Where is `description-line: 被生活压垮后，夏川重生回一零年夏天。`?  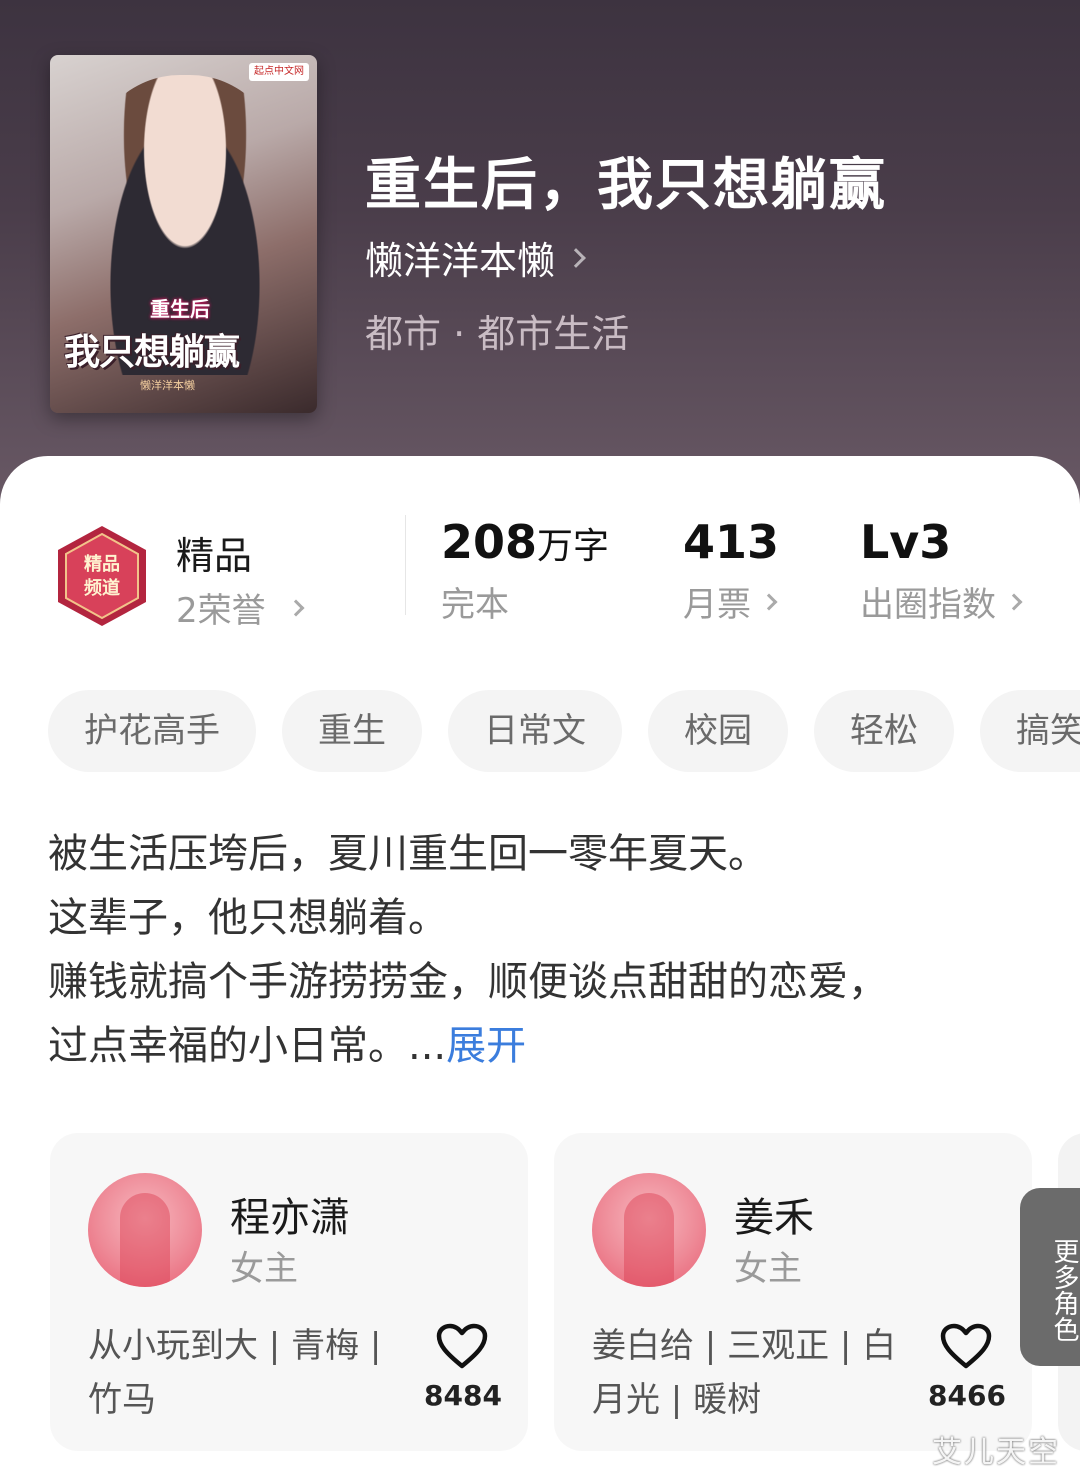
description-line: 被生活压垮后，夏川重生回一零年夏天。 is located at coordinates (408, 854).